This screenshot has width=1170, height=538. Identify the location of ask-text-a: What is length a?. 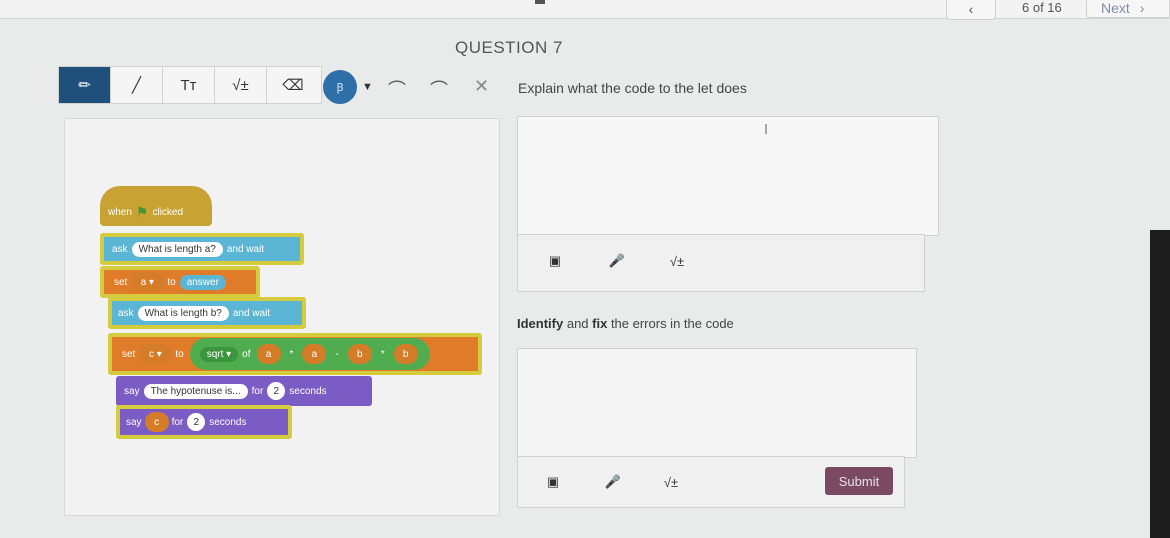
(177, 249).